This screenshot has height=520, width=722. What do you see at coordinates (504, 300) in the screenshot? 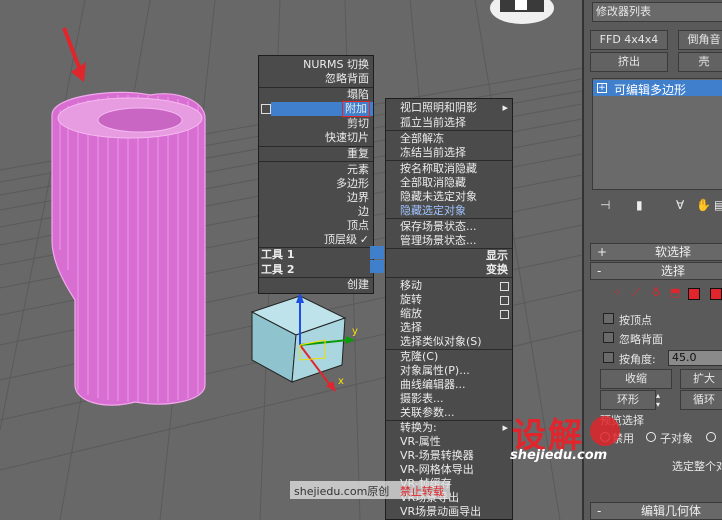
I see `rotate-settings-icon` at bounding box center [504, 300].